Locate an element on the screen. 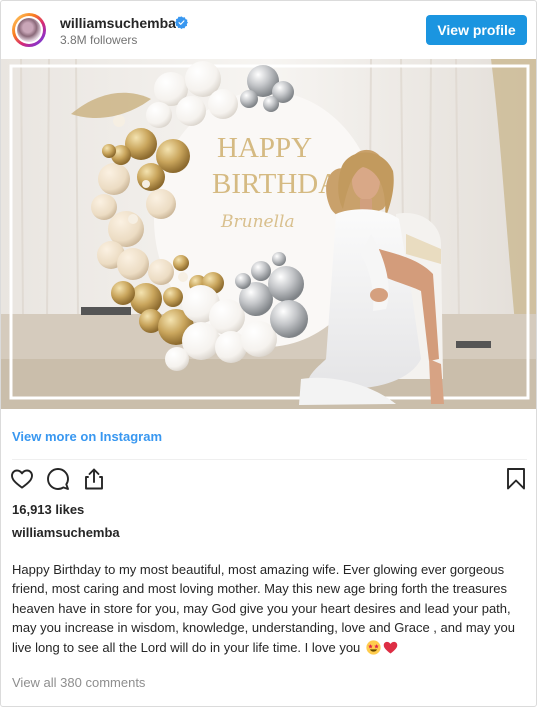  star-struck-emoji is located at coordinates (373, 647).